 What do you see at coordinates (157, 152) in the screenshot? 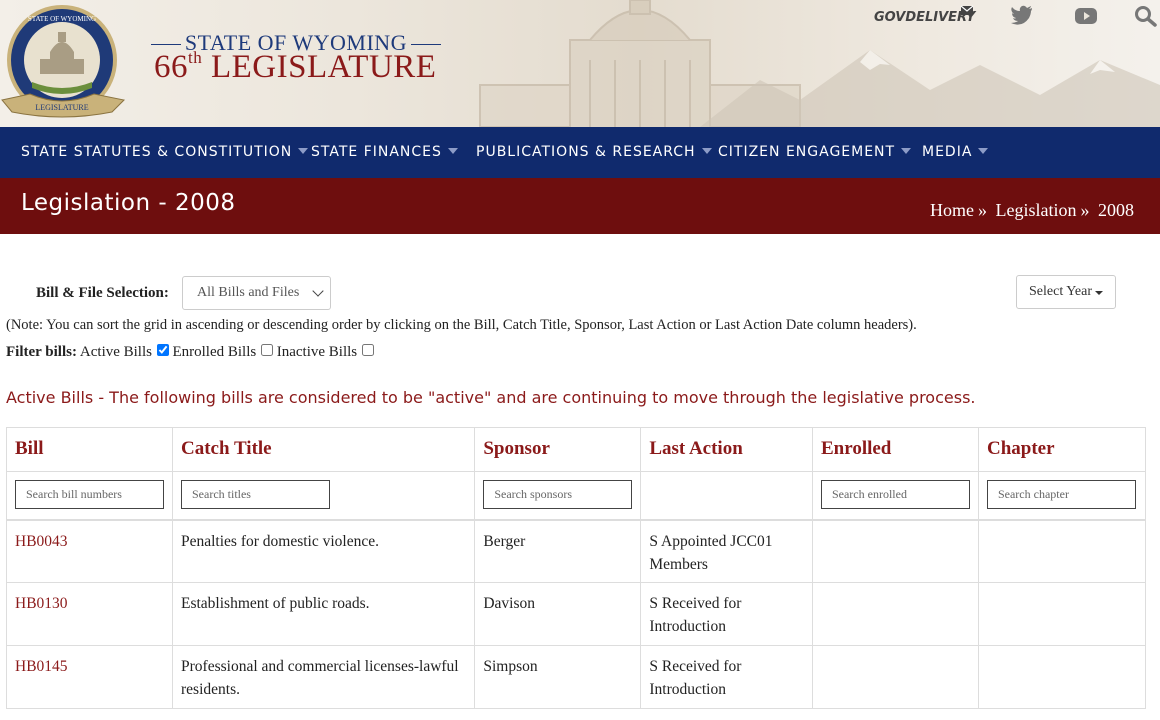
I see `nav-item-label: STATE STATUTES & CONSTITUTION` at bounding box center [157, 152].